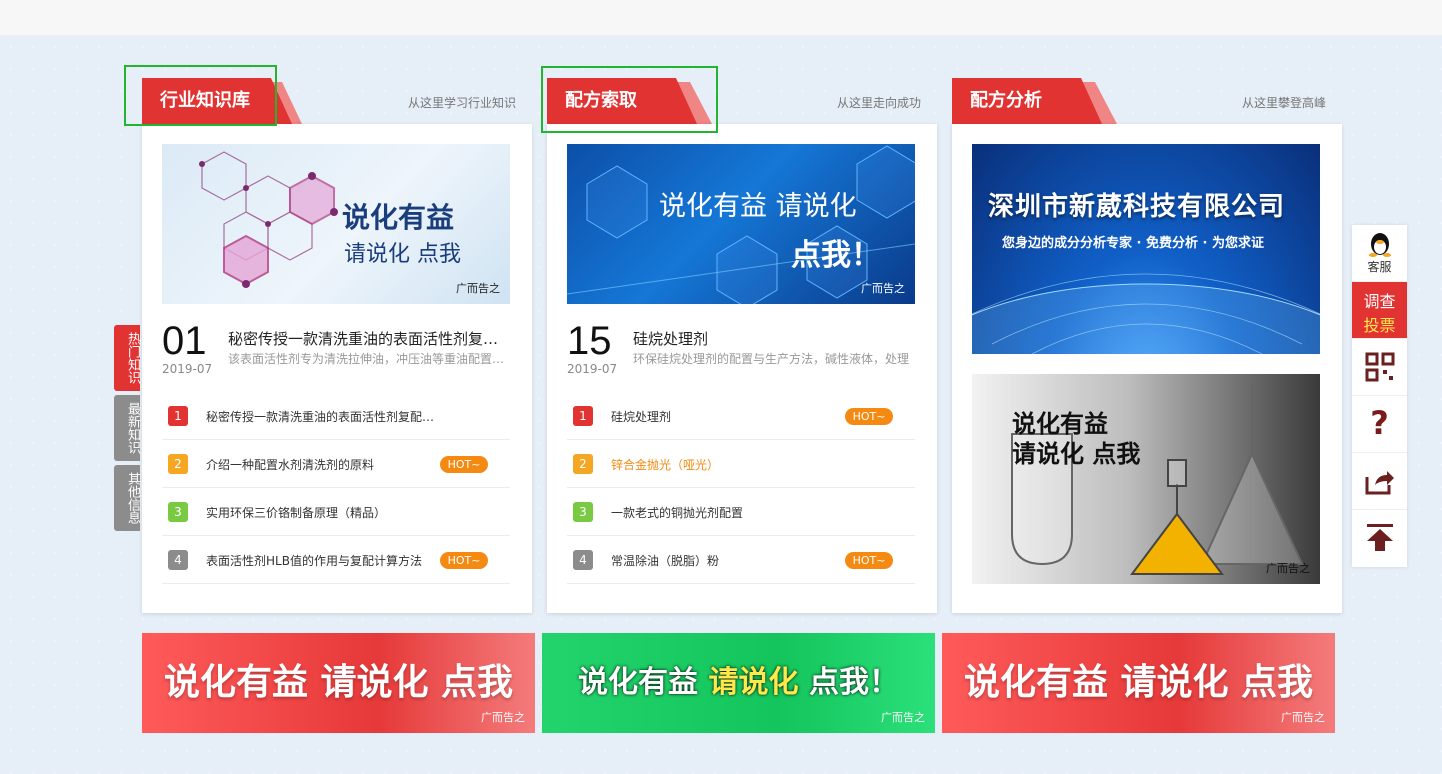  What do you see at coordinates (326, 464) in the screenshot?
I see `item-title: 介绍一种配置水剂清洗剂的原料` at bounding box center [326, 464].